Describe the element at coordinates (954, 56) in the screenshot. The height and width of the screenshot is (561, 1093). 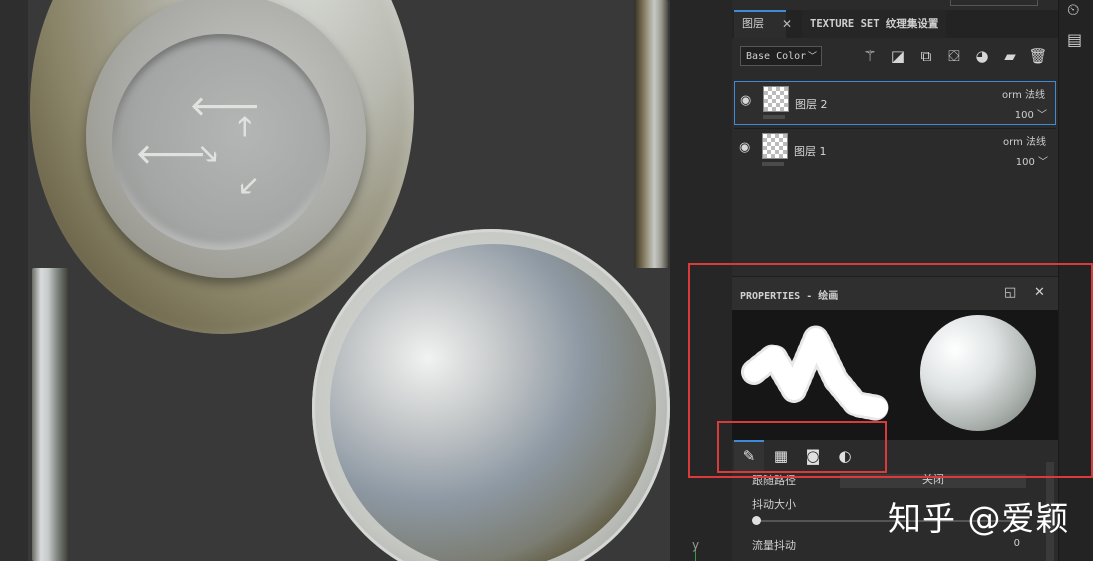
I see `fill-layer-icon: ⛋` at that location.